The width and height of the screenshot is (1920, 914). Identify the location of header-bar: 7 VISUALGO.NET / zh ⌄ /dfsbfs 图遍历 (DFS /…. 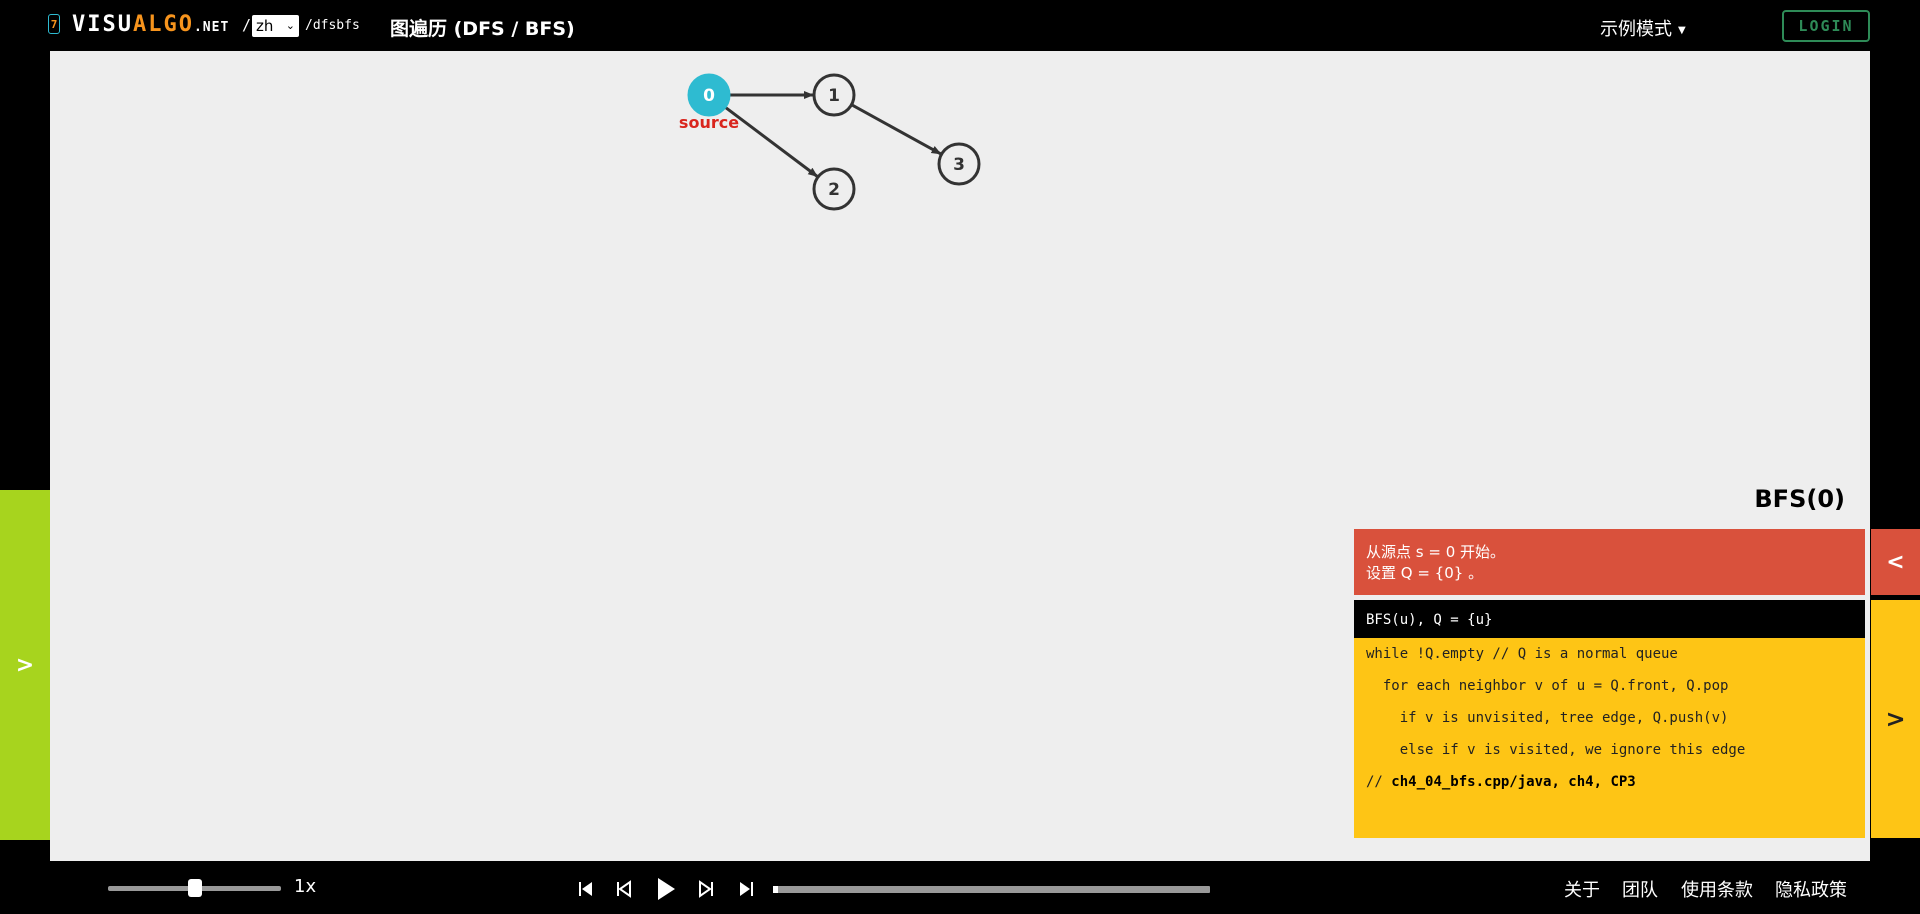
(960, 25).